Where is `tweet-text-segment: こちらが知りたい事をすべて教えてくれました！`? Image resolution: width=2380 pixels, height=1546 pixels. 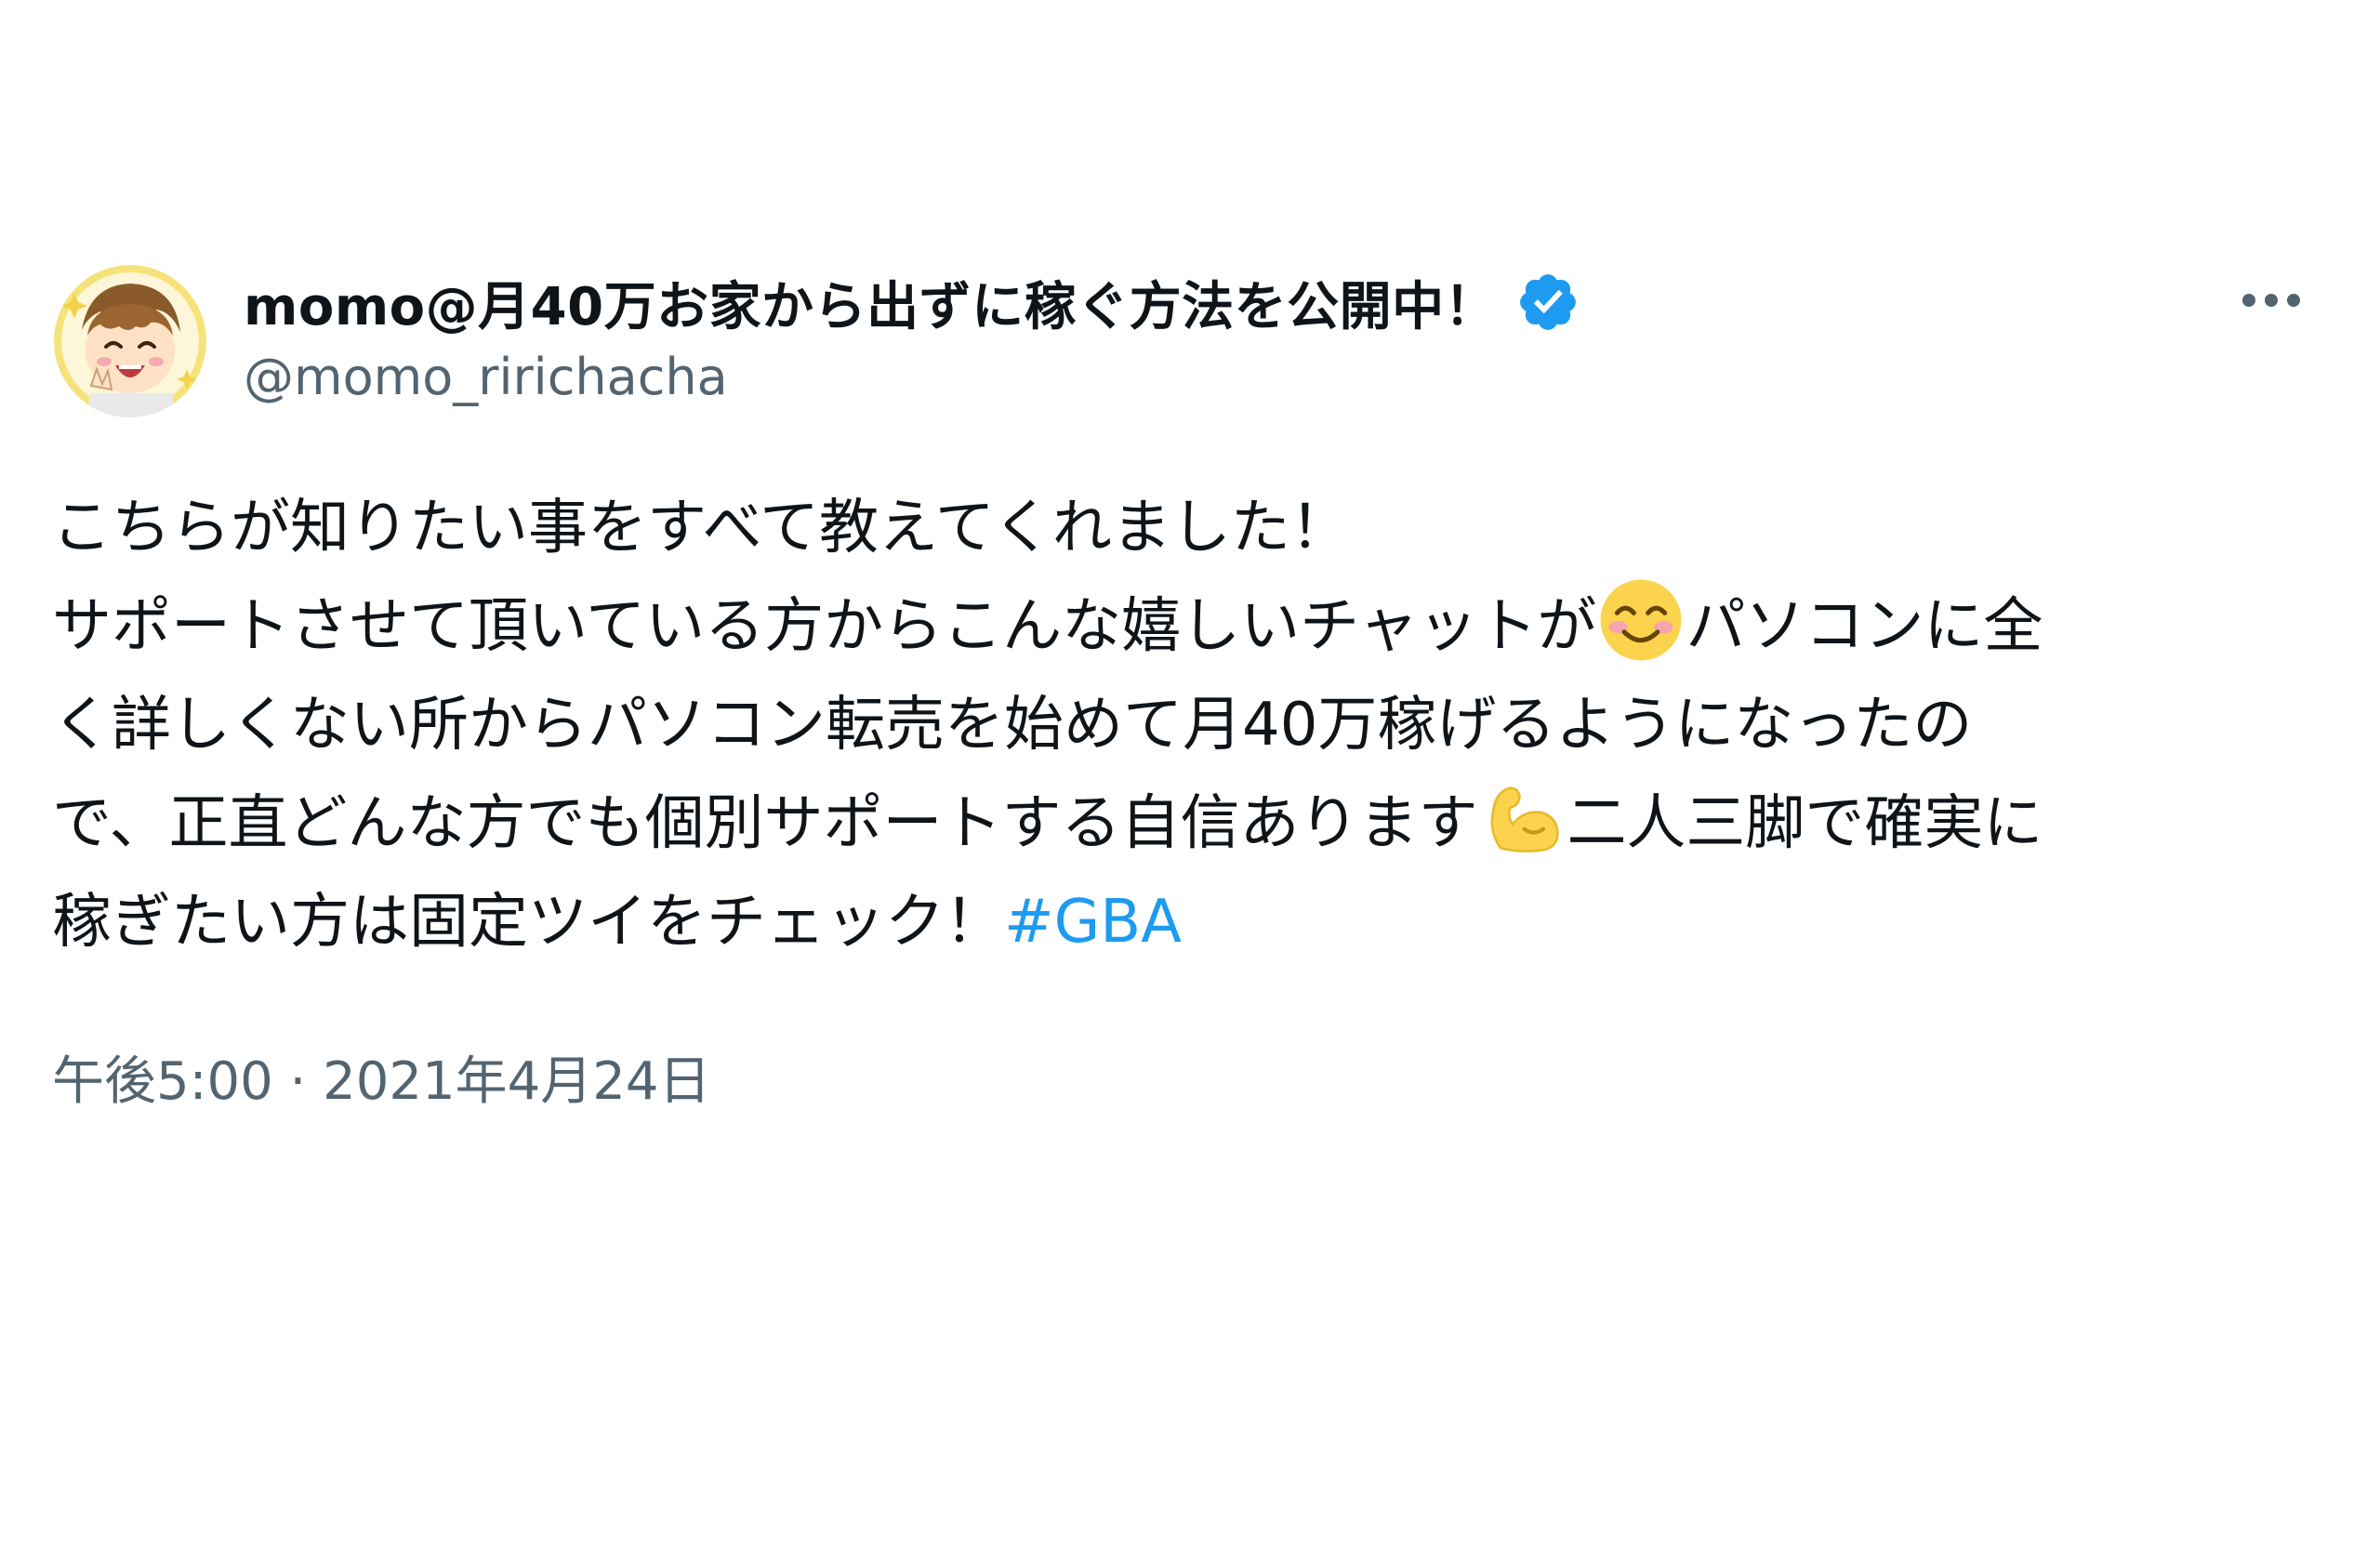
tweet-text-segment: こちらが知りたい事をすべて教えてくれました！ is located at coordinates (701, 528).